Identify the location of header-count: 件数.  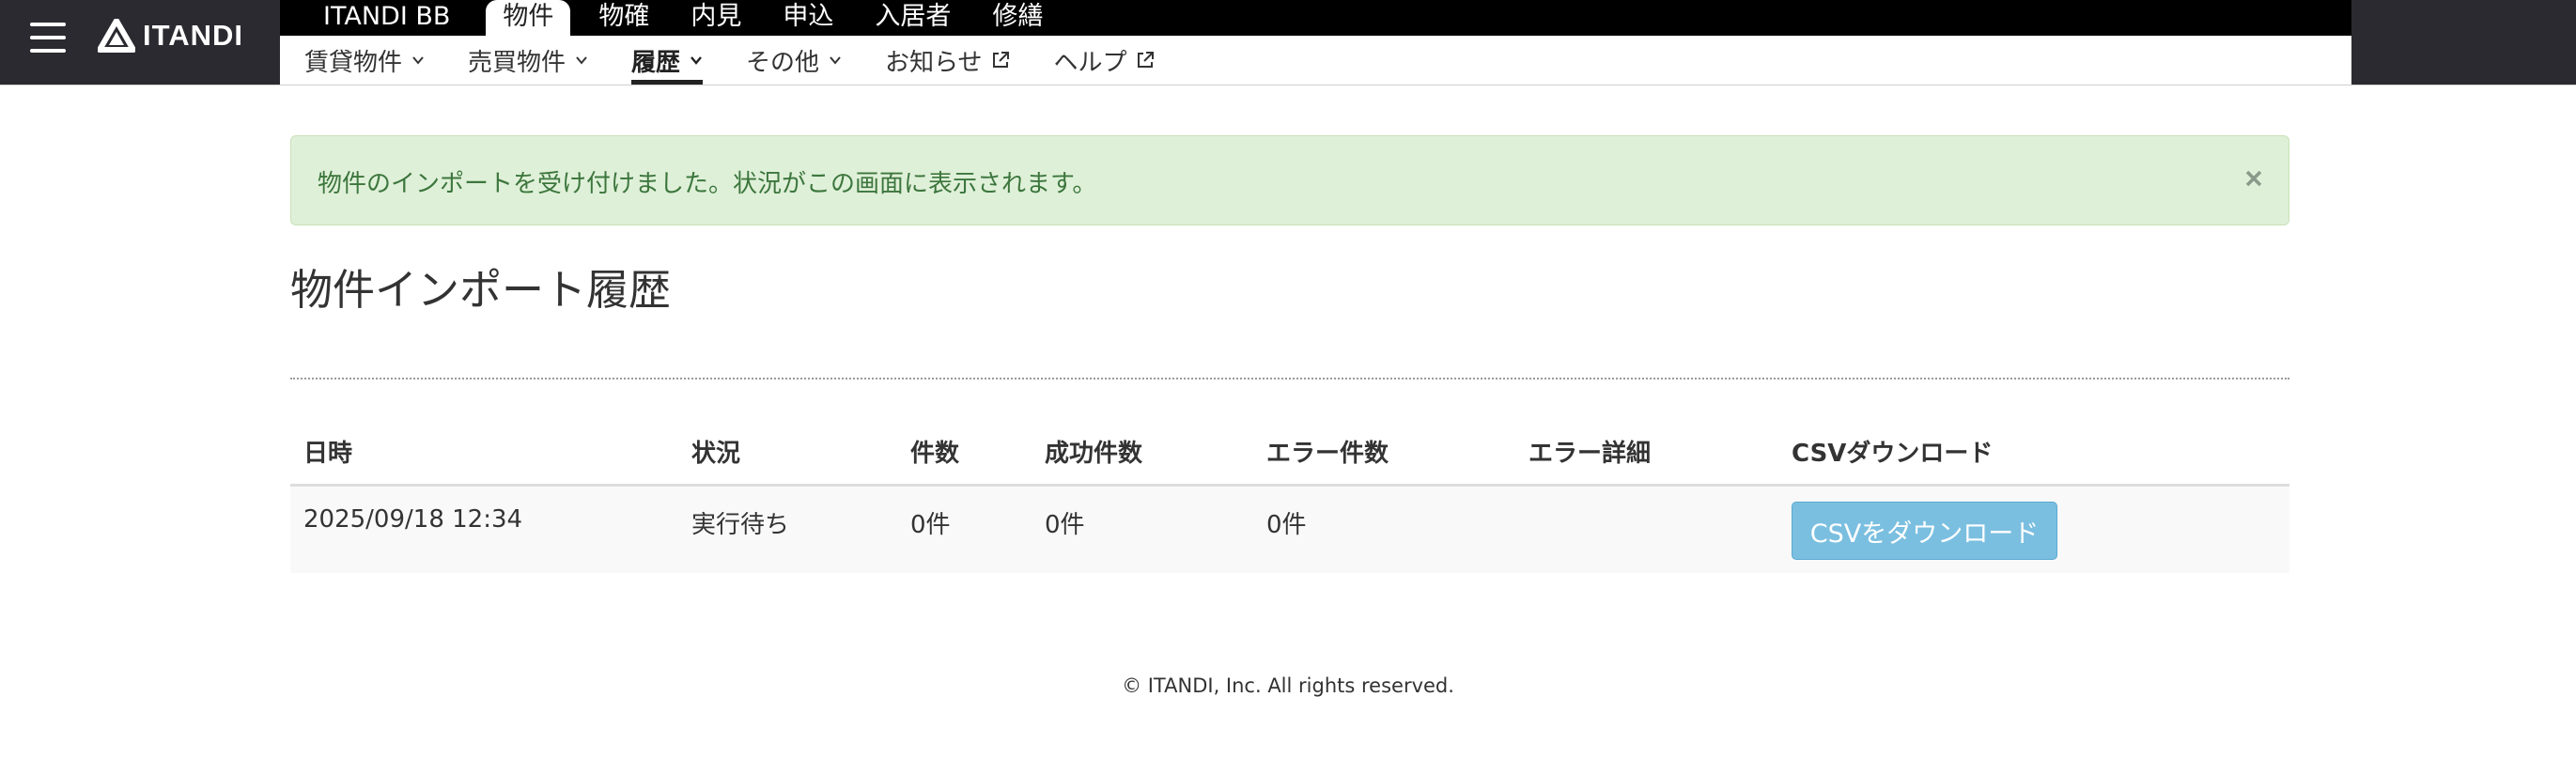
(935, 454).